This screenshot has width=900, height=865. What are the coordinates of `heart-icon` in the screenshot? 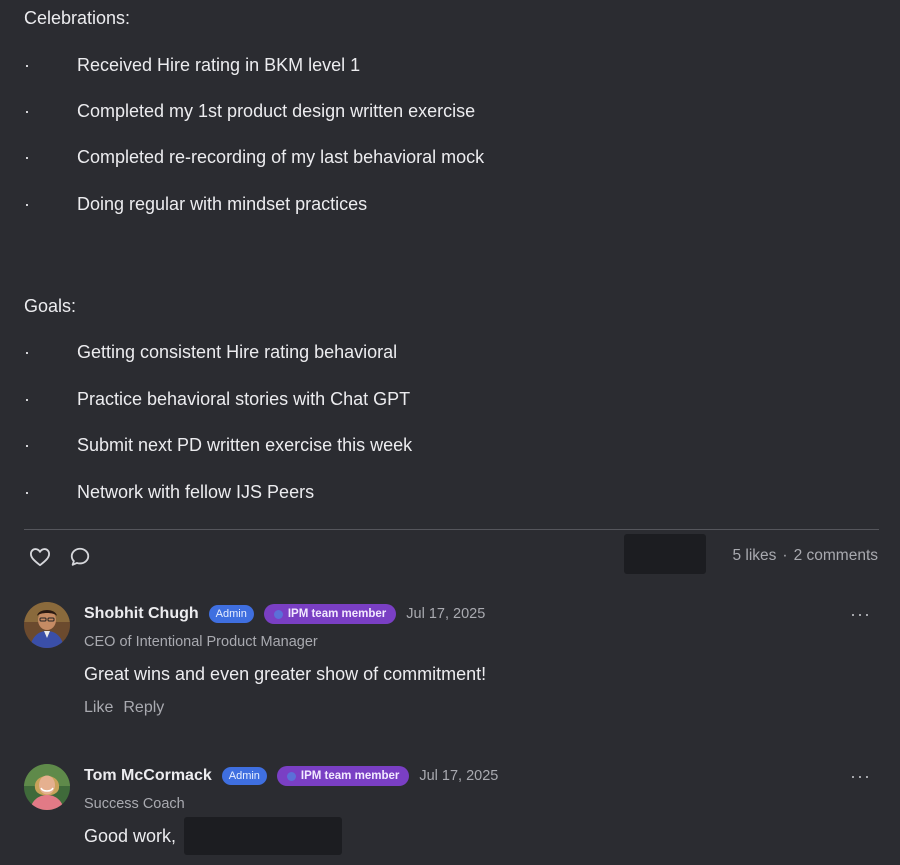 It's located at (40, 557).